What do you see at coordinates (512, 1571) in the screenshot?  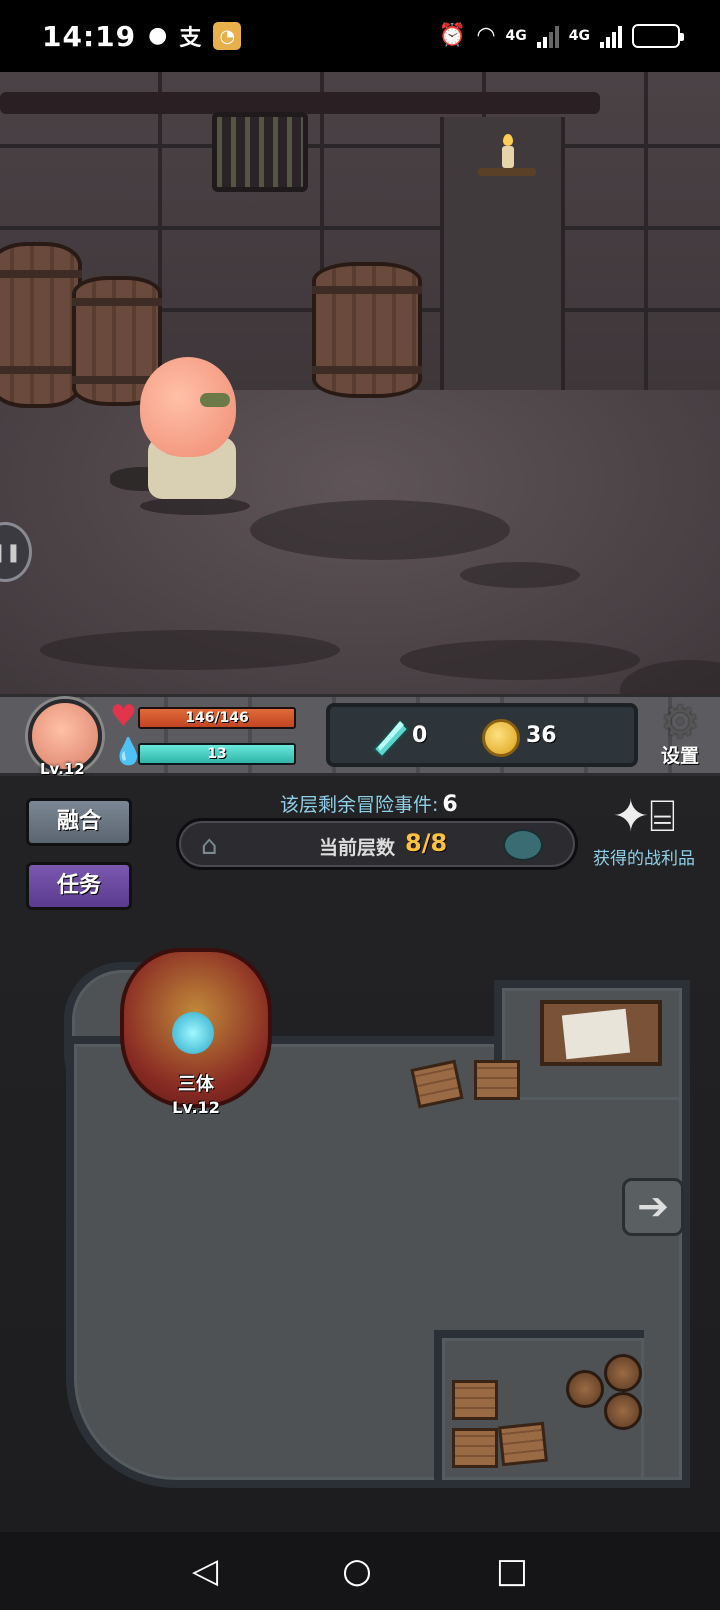 I see `recents-icon: □` at bounding box center [512, 1571].